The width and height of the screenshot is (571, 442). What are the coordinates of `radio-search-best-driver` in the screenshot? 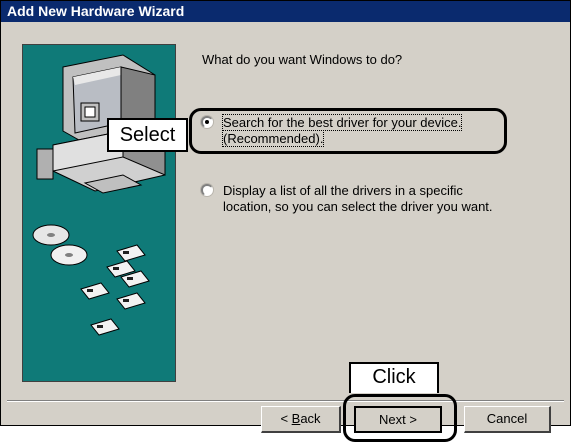 It's located at (207, 122).